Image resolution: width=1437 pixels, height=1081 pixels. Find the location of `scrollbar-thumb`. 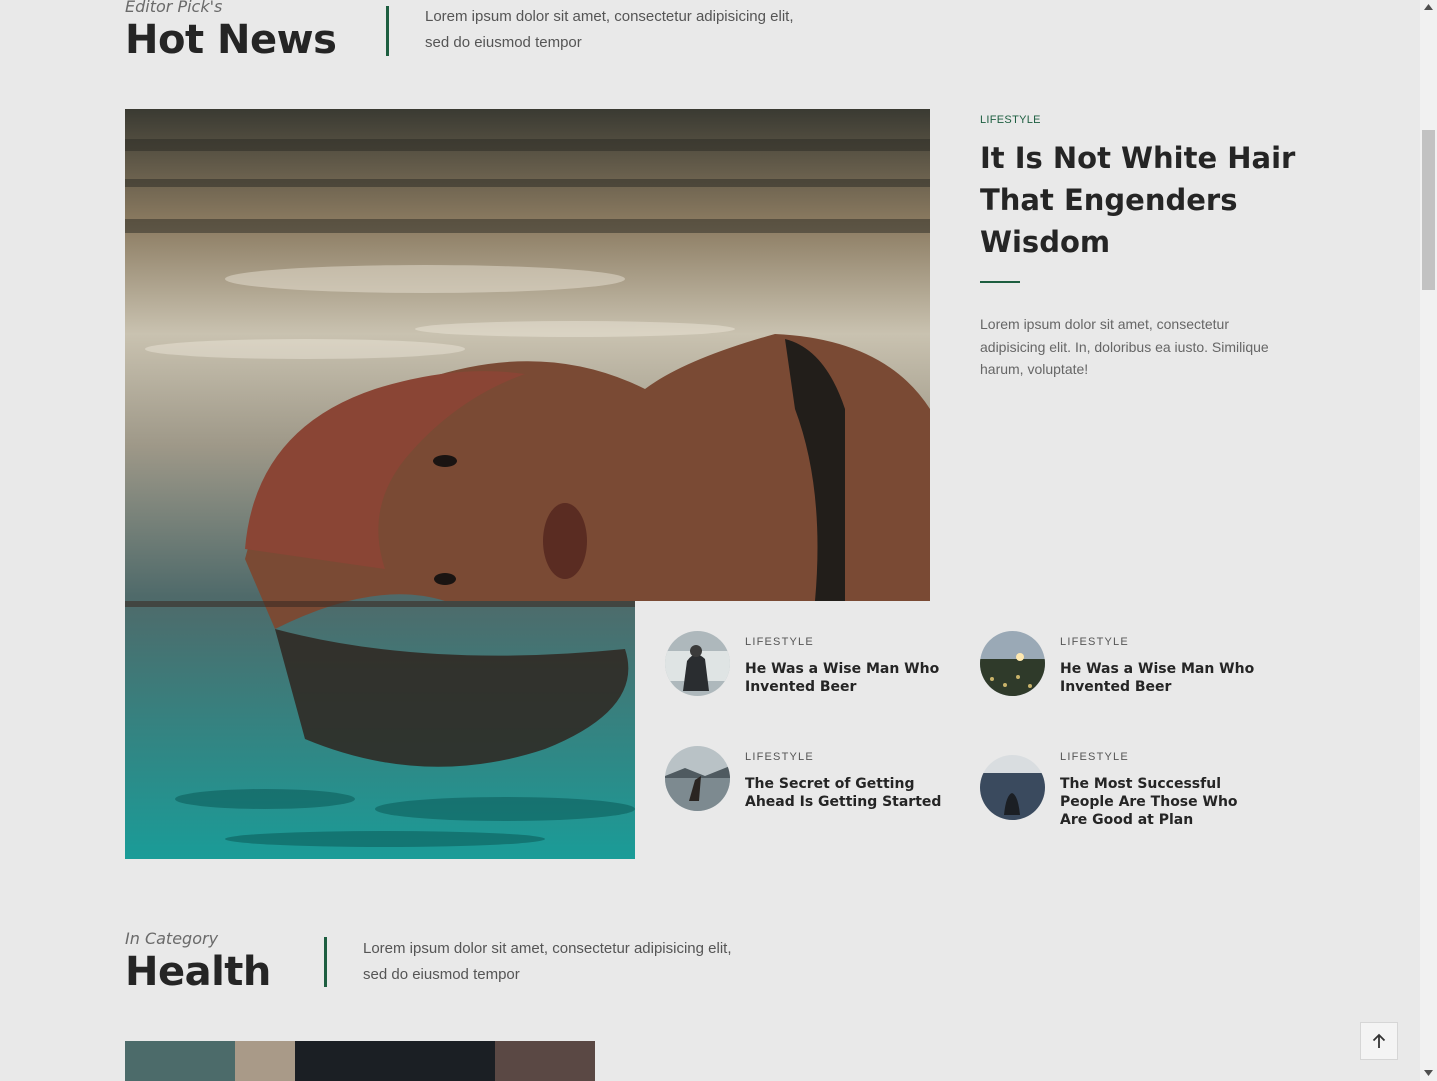

scrollbar-thumb is located at coordinates (1428, 210).